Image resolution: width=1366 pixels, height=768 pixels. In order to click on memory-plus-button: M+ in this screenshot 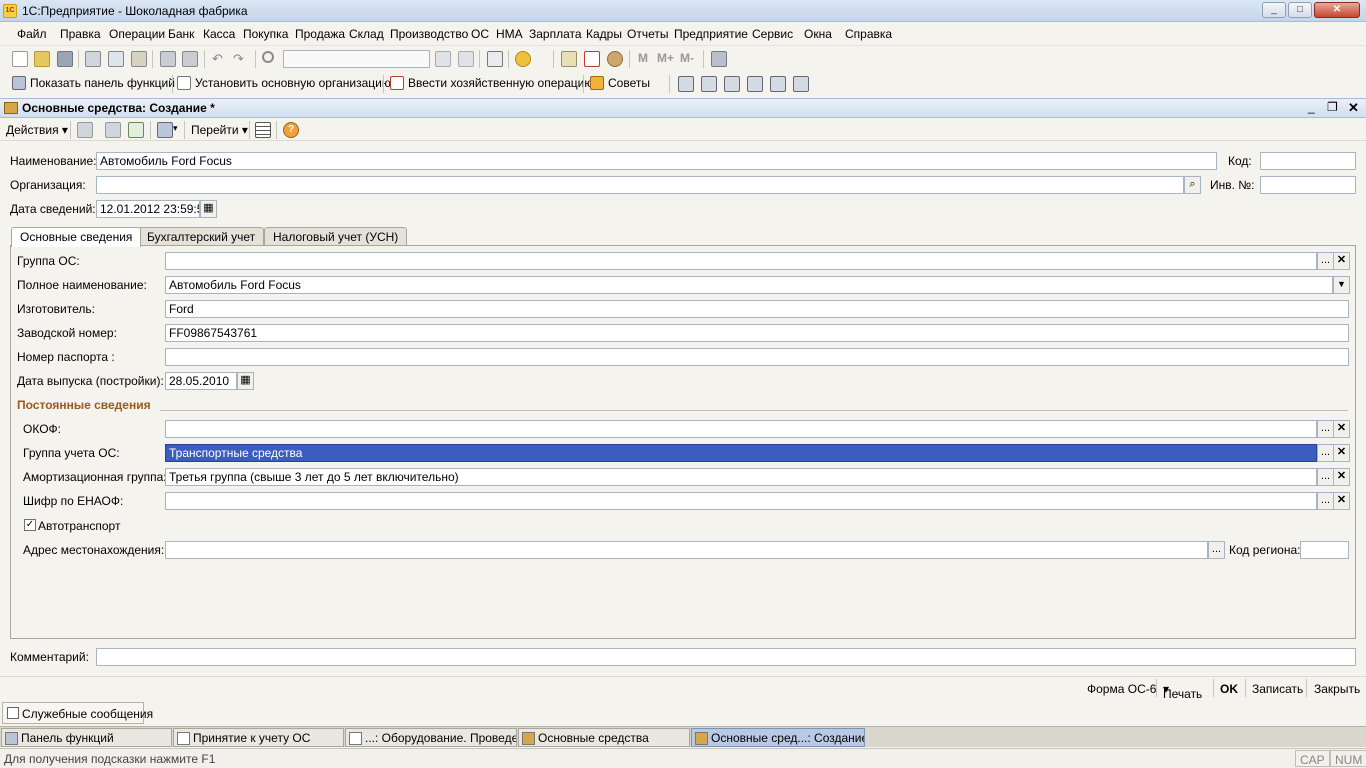, I will do `click(665, 59)`.